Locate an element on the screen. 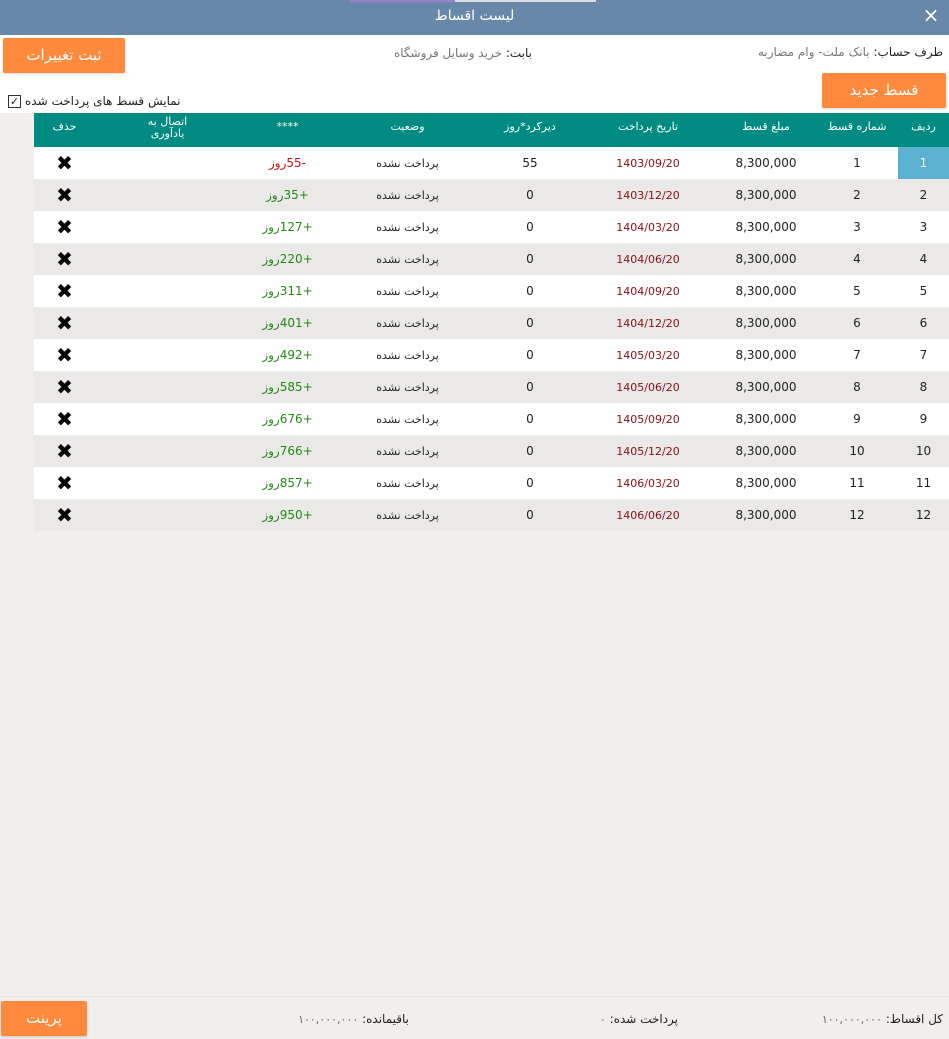  show-paid-toggle: نمایش قسط های پرداخت شده ✓ is located at coordinates (94, 101).